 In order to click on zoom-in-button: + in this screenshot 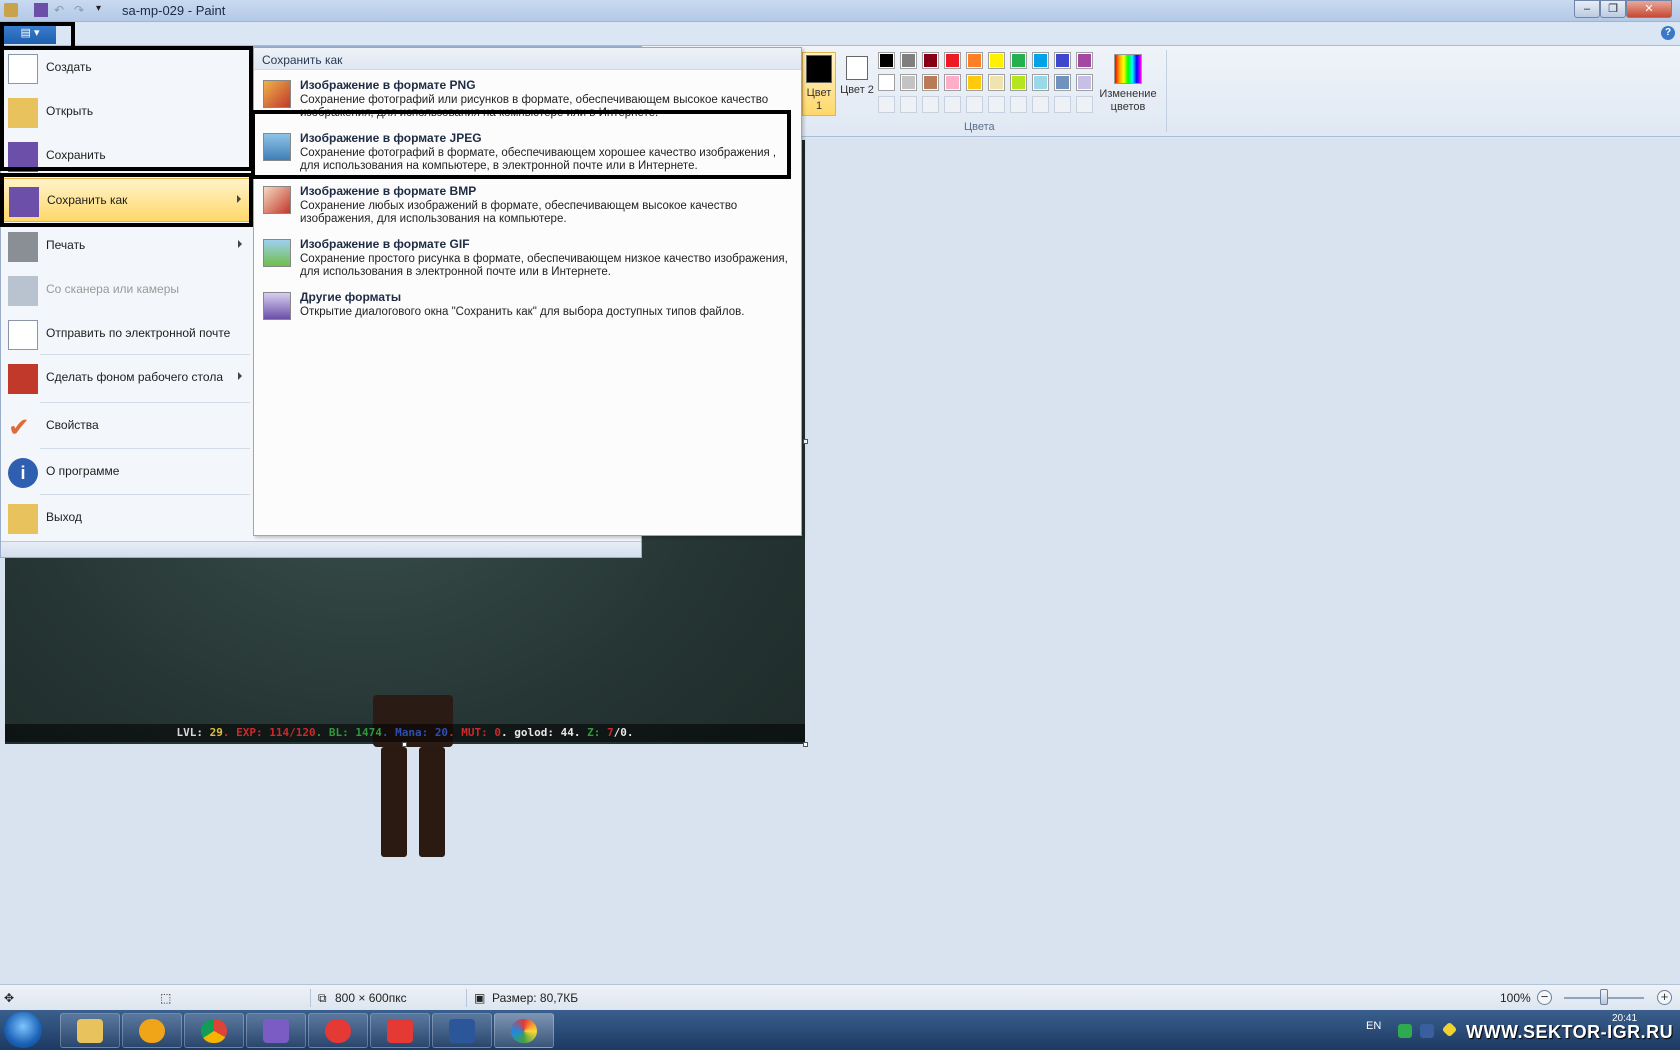, I will do `click(1664, 997)`.